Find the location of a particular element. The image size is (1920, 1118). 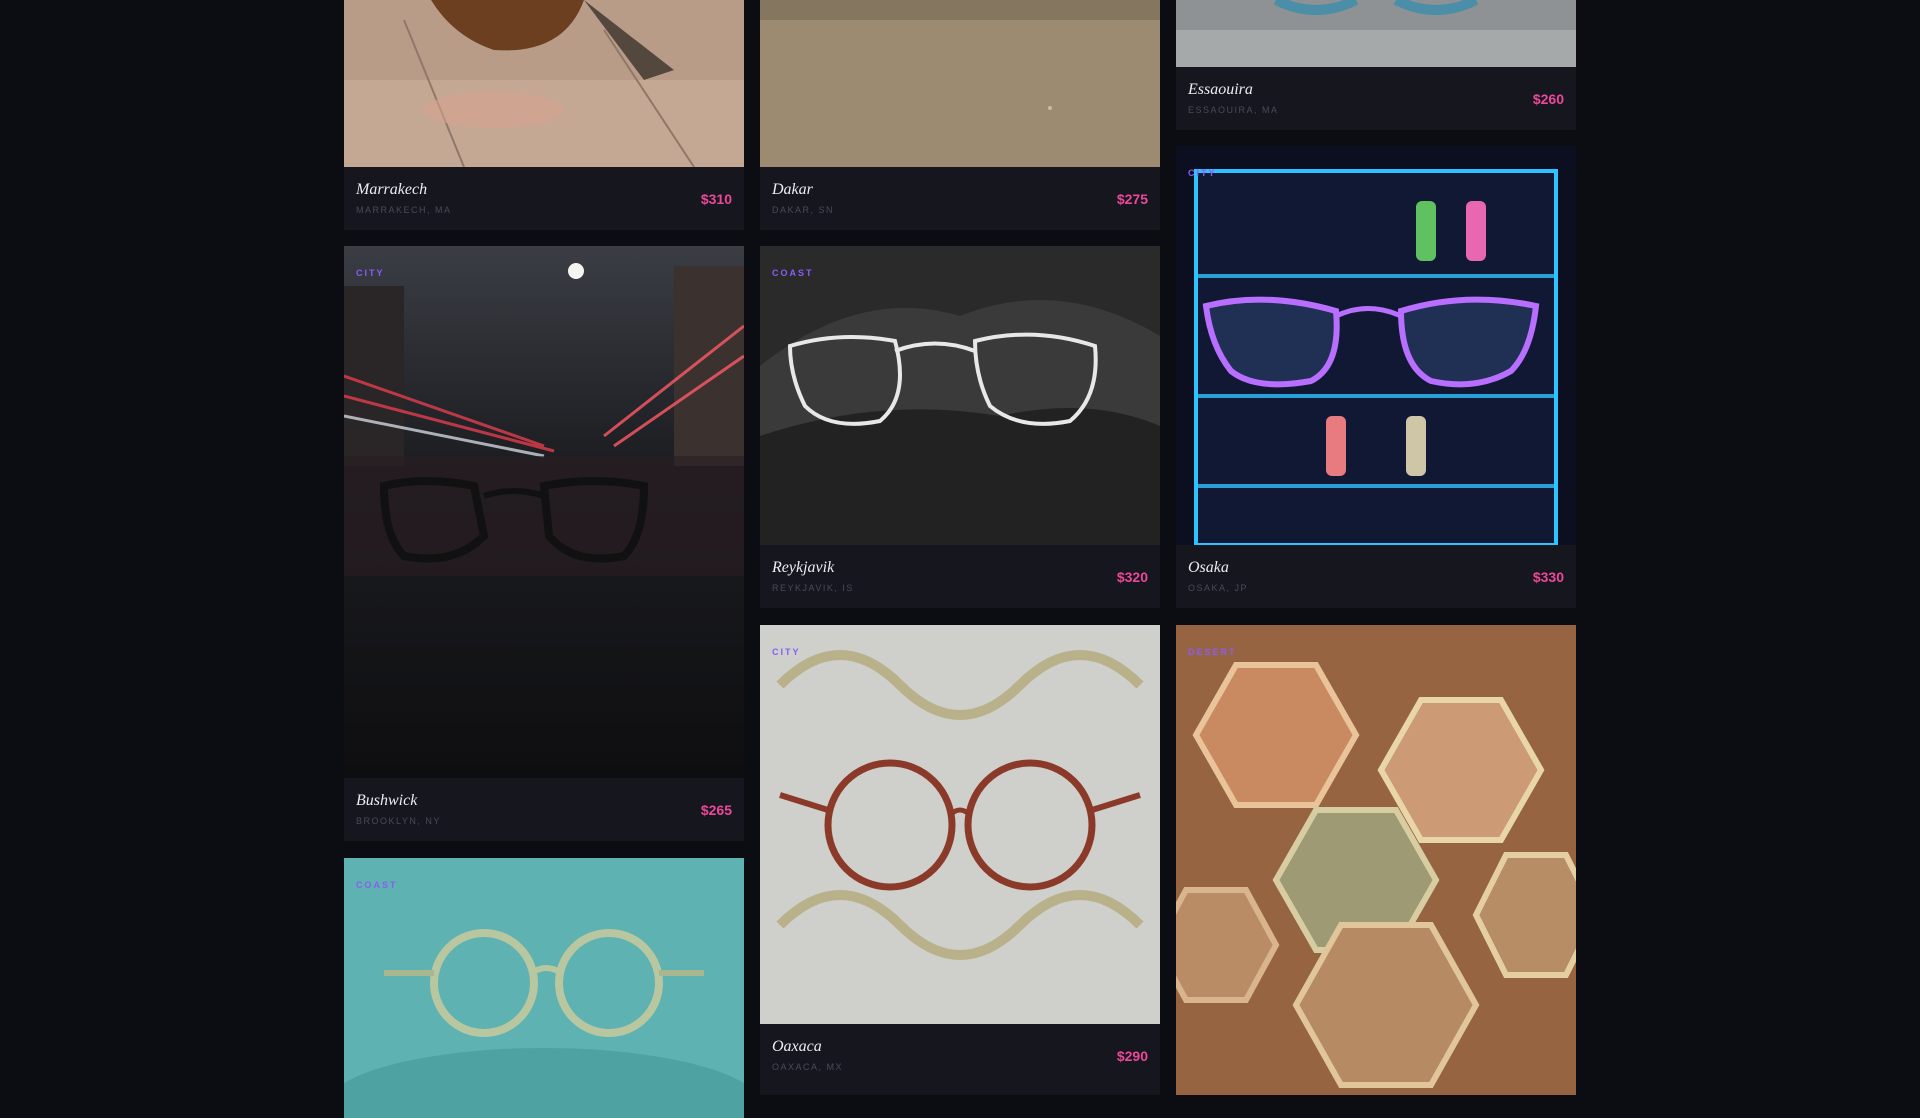

card-info: Bushwick BROOKLYN, NY $265 is located at coordinates (544, 809).